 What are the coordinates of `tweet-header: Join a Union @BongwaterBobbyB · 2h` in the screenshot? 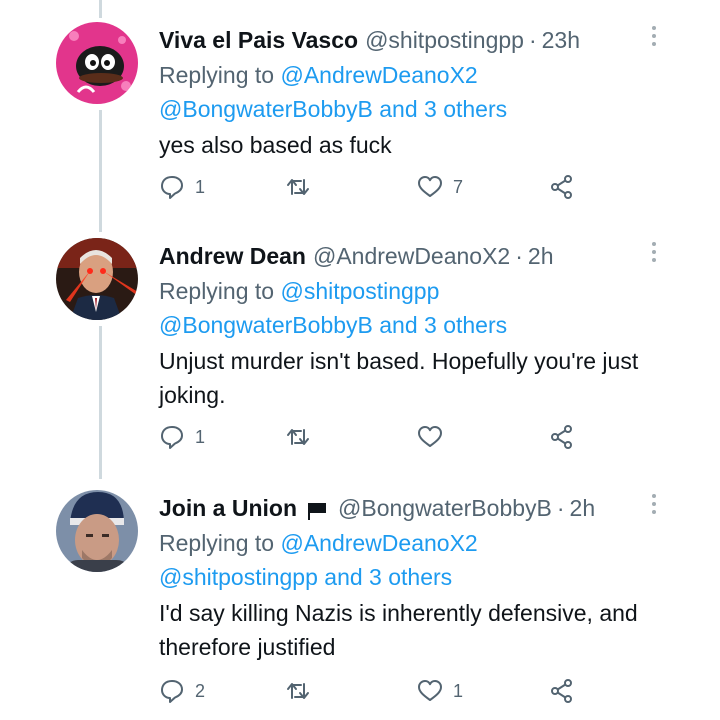 It's located at (409, 508).